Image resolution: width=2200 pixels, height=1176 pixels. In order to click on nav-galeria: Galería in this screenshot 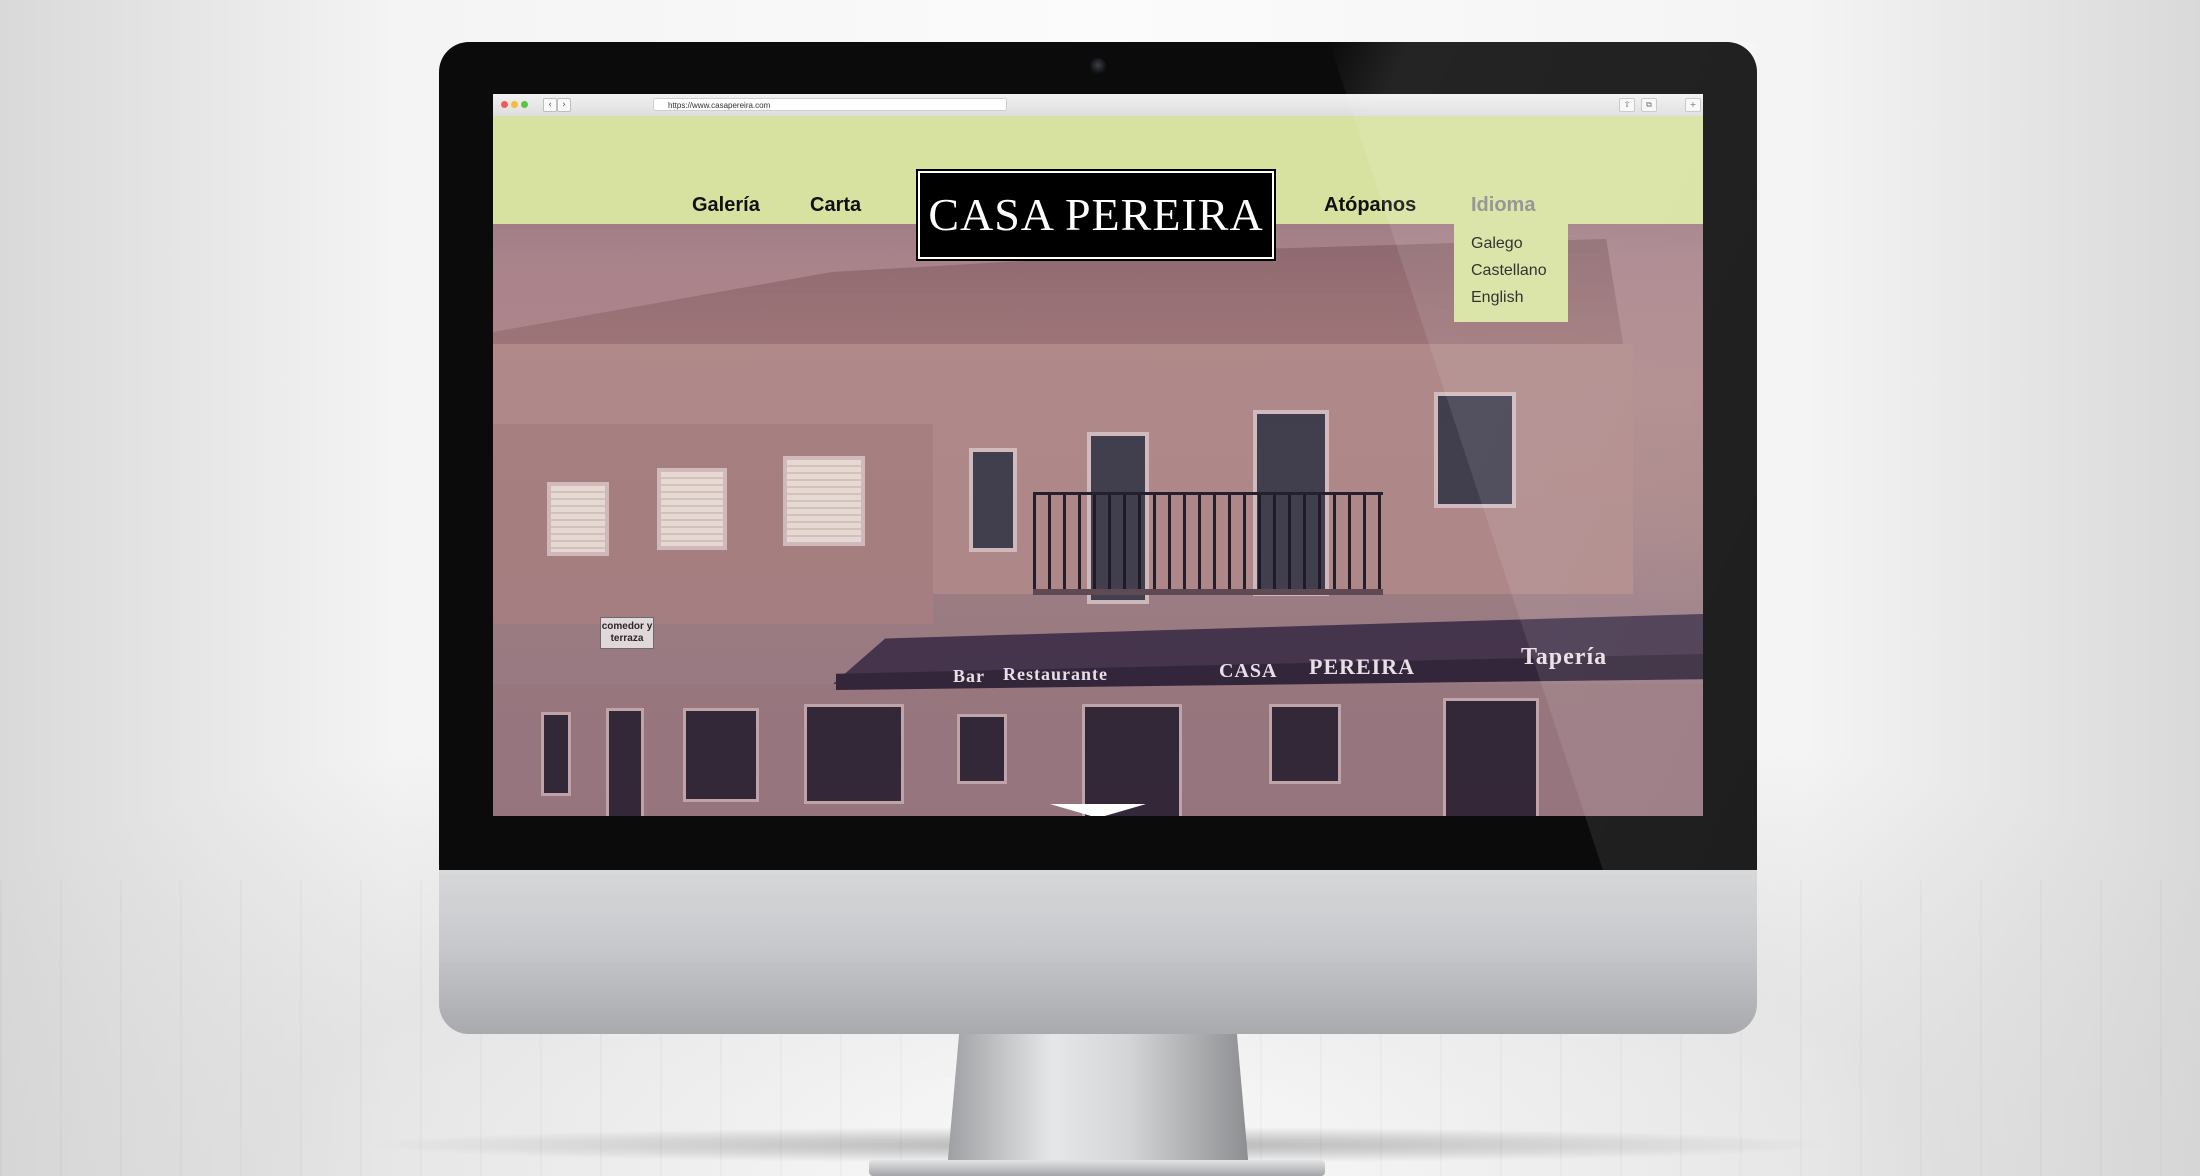, I will do `click(726, 205)`.